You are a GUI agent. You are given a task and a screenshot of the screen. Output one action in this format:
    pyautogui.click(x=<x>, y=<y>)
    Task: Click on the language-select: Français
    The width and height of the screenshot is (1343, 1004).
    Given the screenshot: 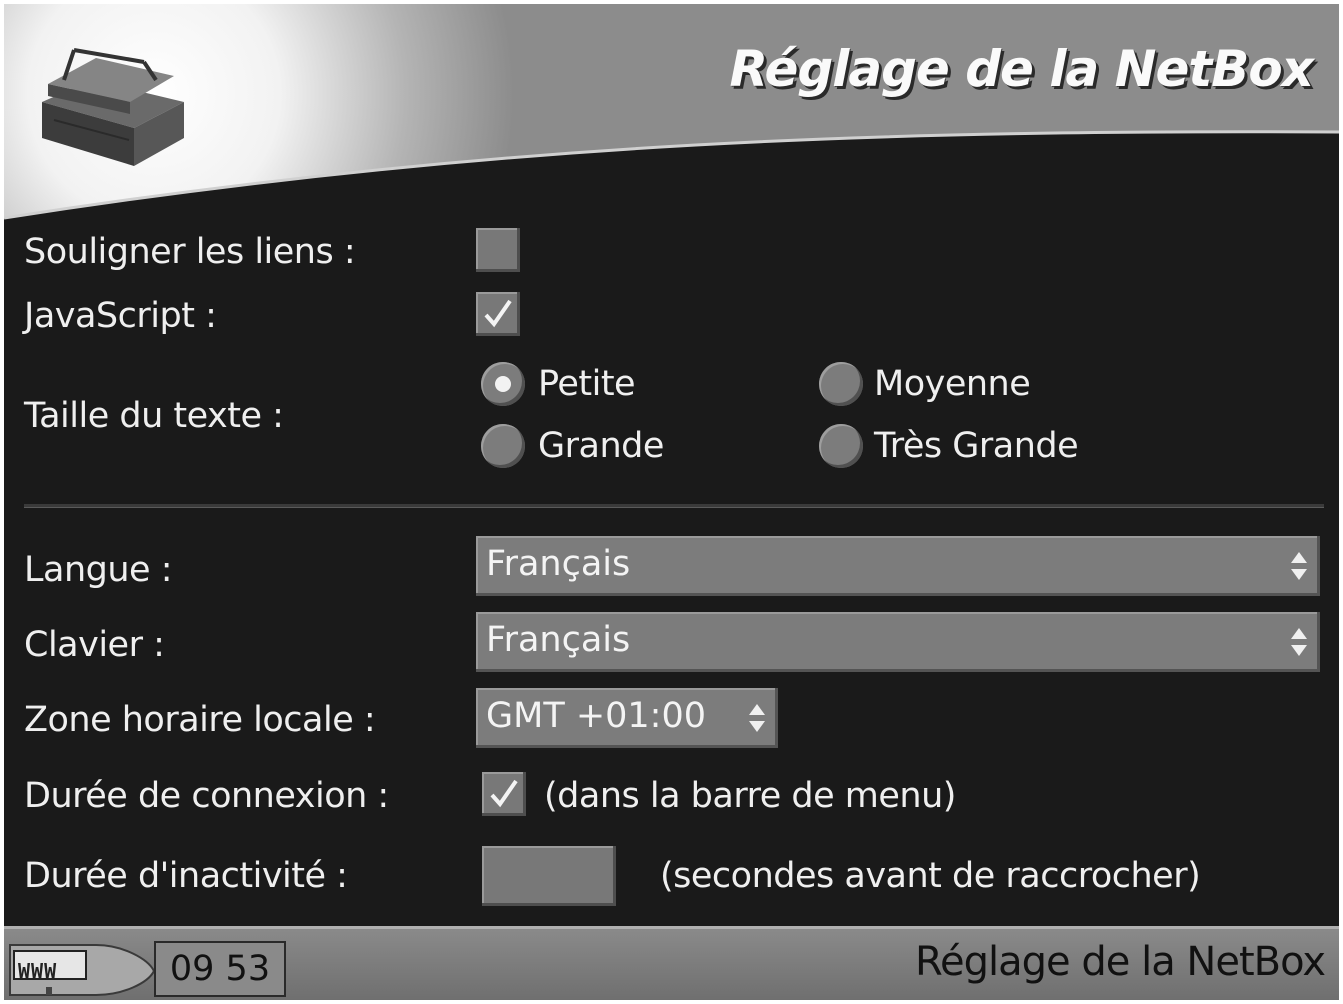 What is the action you would take?
    pyautogui.click(x=898, y=566)
    